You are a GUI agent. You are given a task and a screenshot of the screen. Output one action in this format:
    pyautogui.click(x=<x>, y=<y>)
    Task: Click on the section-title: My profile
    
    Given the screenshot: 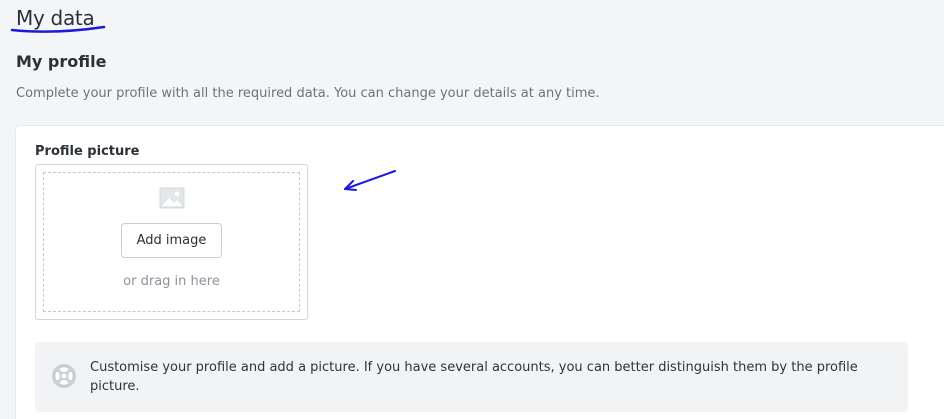 What is the action you would take?
    pyautogui.click(x=61, y=61)
    